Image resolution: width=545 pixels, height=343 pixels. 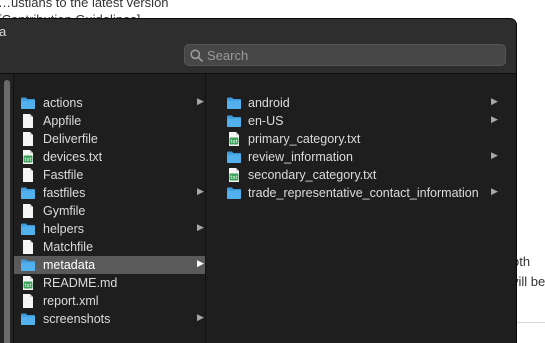 What do you see at coordinates (109, 193) in the screenshot?
I see `column1-item-fastfiles: fastfiles ▶` at bounding box center [109, 193].